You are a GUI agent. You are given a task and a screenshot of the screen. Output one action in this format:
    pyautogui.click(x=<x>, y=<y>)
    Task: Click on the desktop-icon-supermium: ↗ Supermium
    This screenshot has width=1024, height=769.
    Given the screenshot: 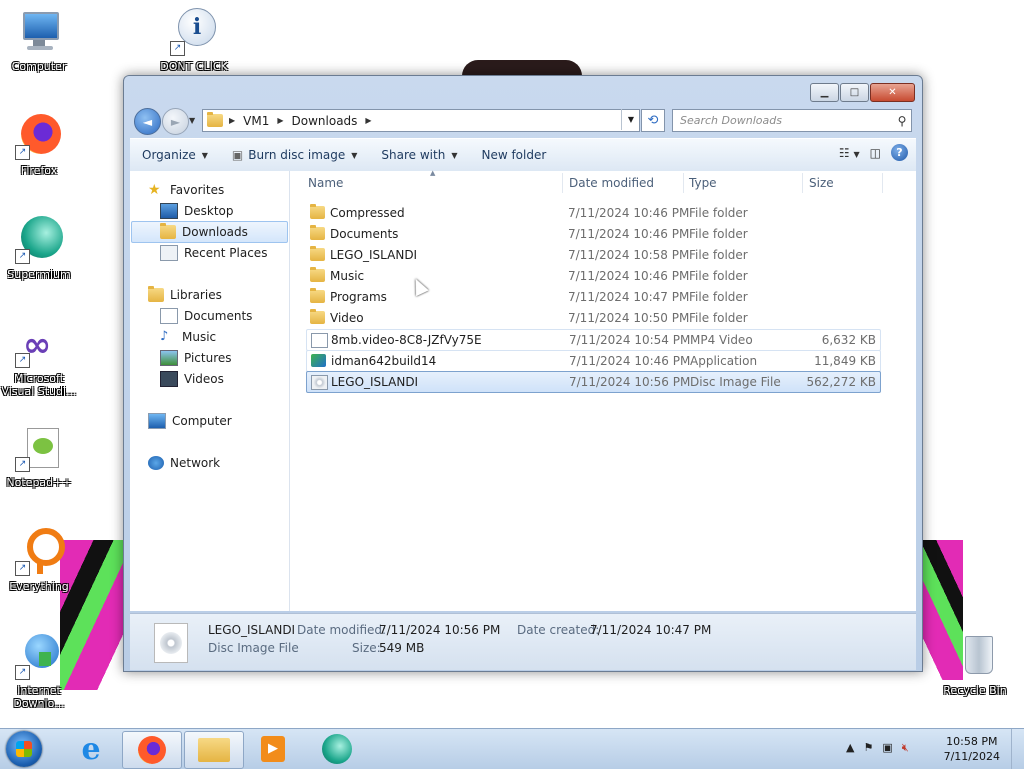 What is the action you would take?
    pyautogui.click(x=39, y=248)
    